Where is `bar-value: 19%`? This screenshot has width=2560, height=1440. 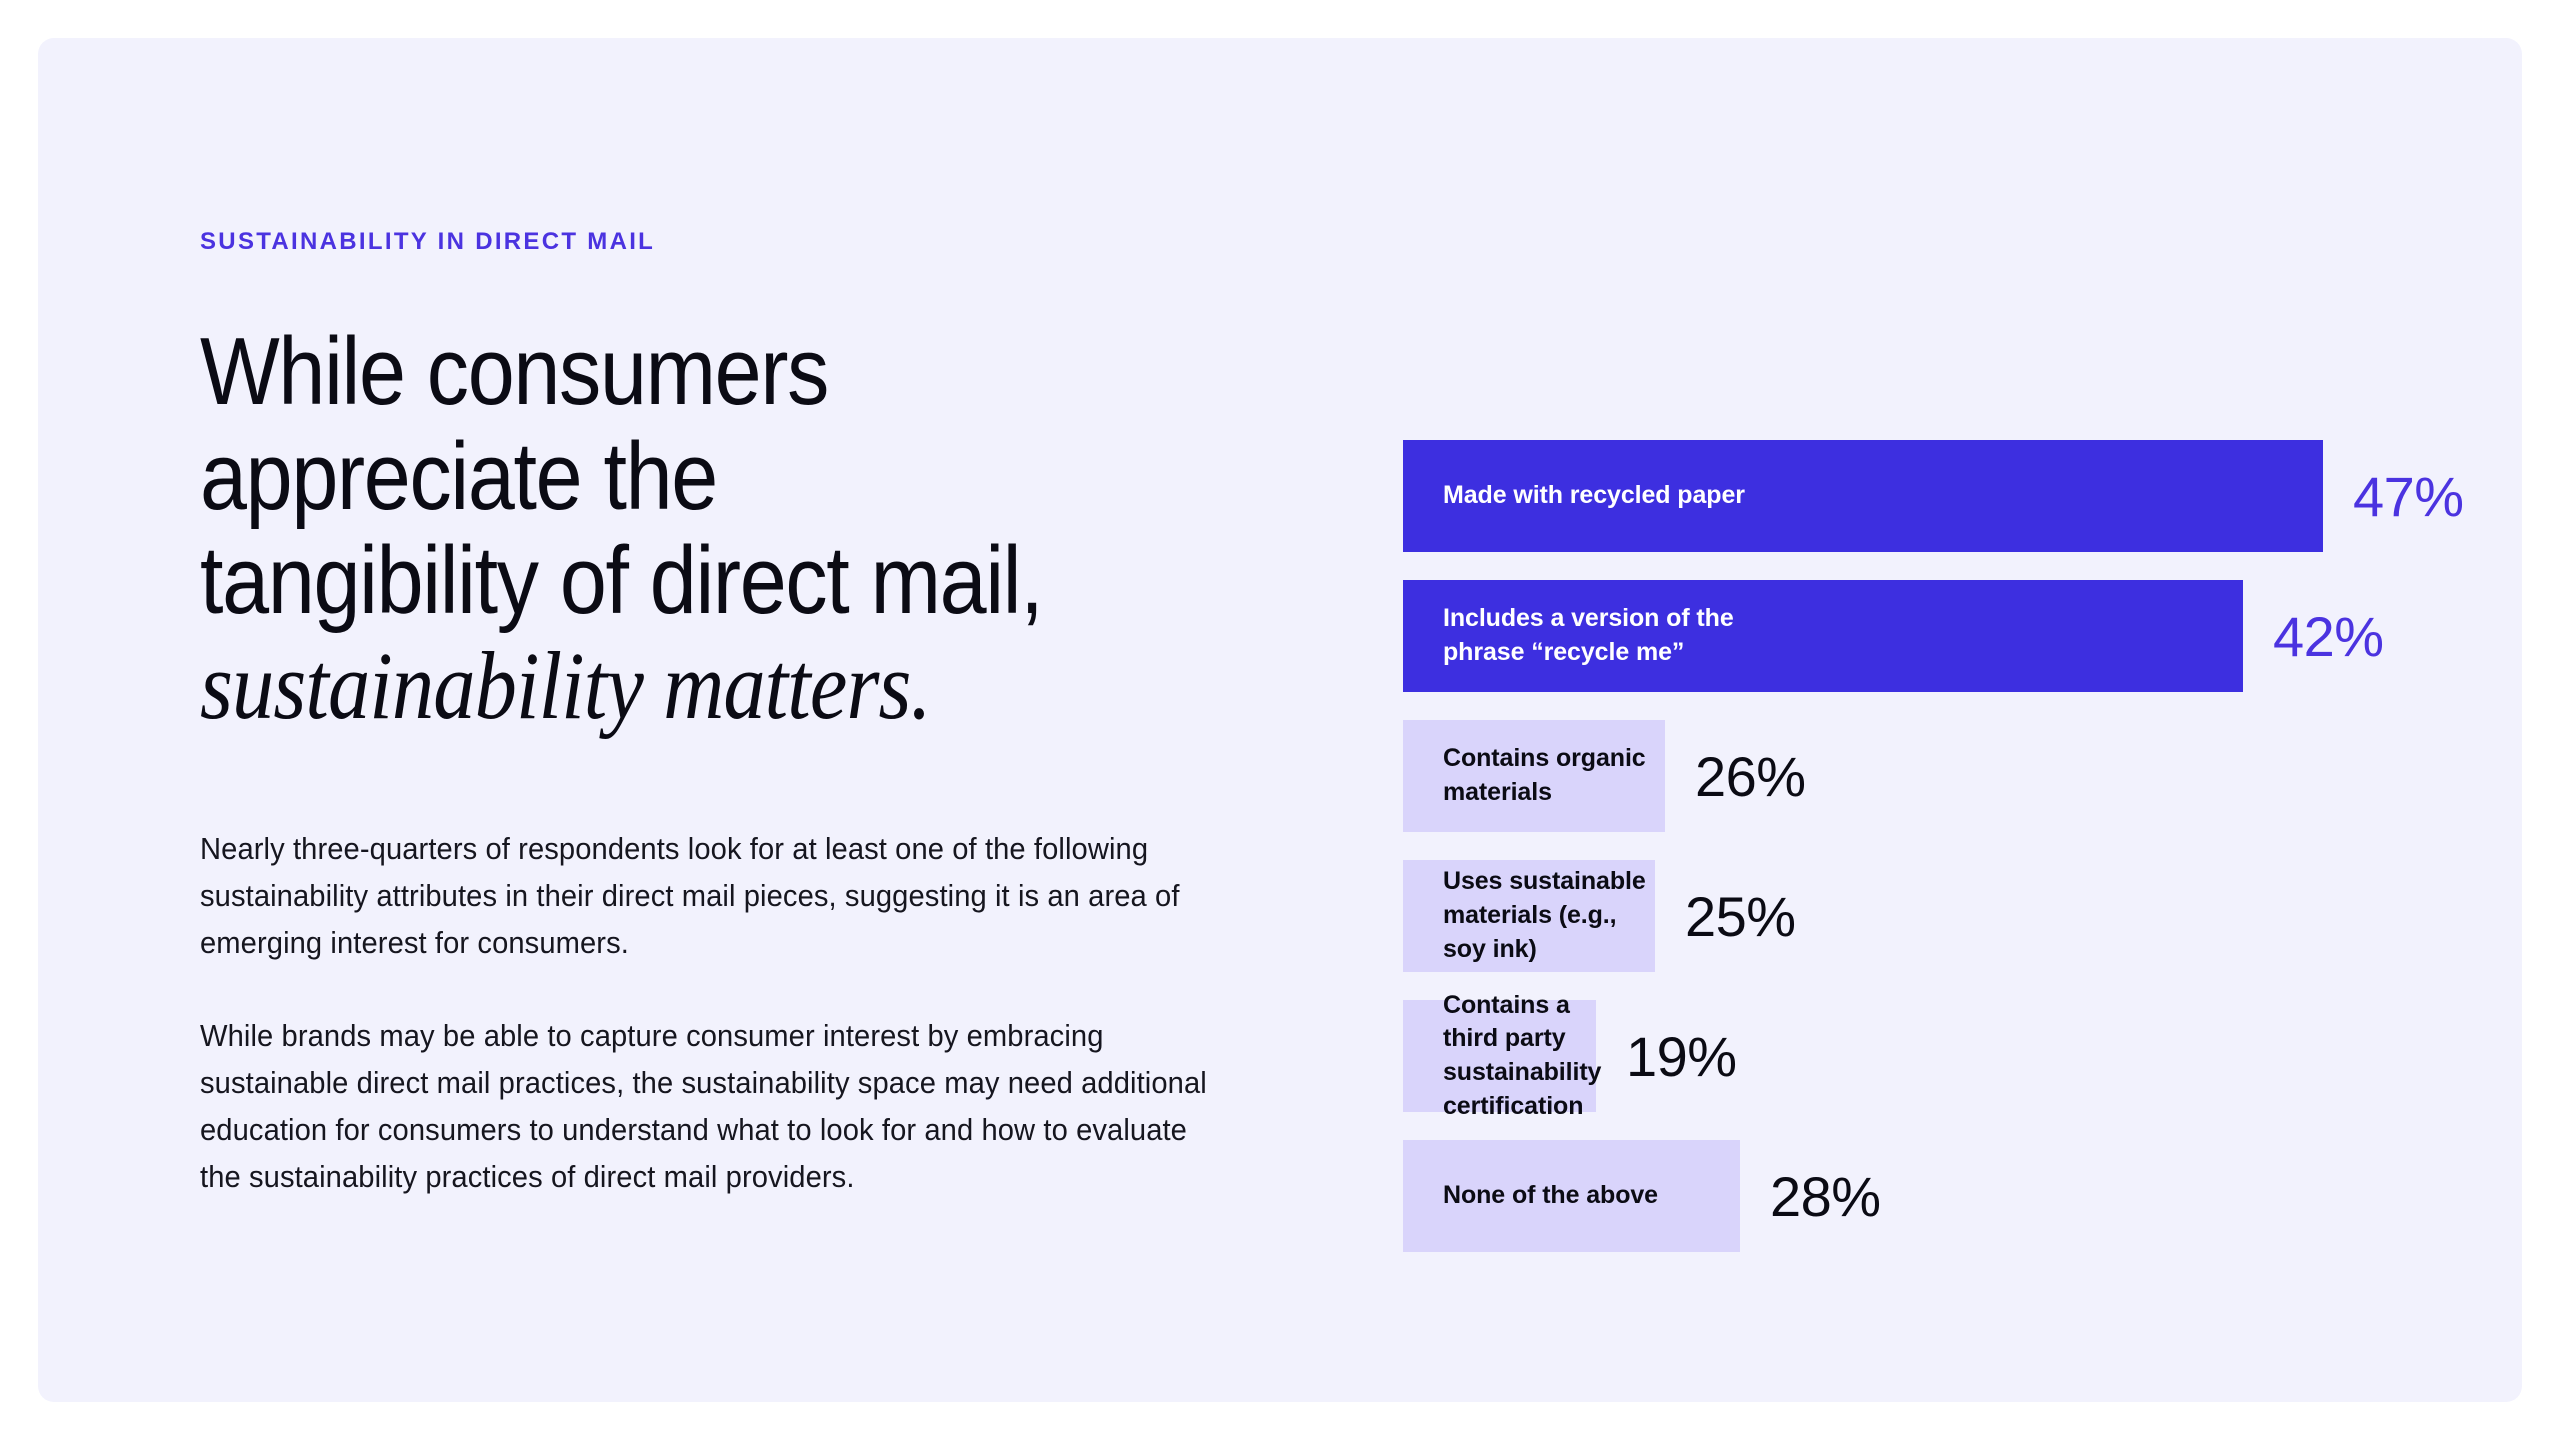 bar-value: 19% is located at coordinates (1681, 1056).